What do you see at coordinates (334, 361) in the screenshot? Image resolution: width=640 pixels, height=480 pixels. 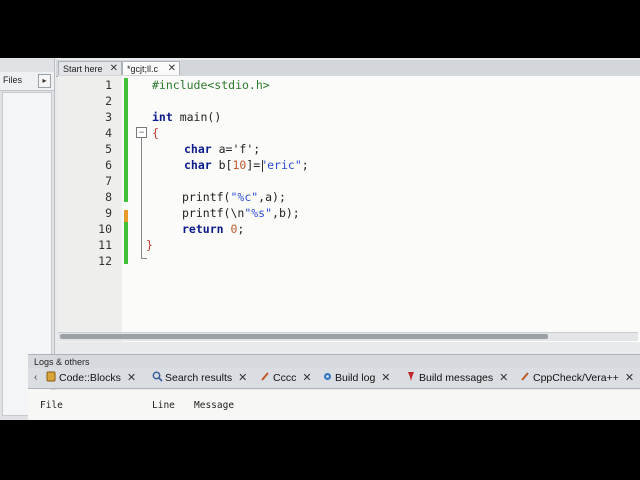 I see `logs-panel-title: Logs & others` at bounding box center [334, 361].